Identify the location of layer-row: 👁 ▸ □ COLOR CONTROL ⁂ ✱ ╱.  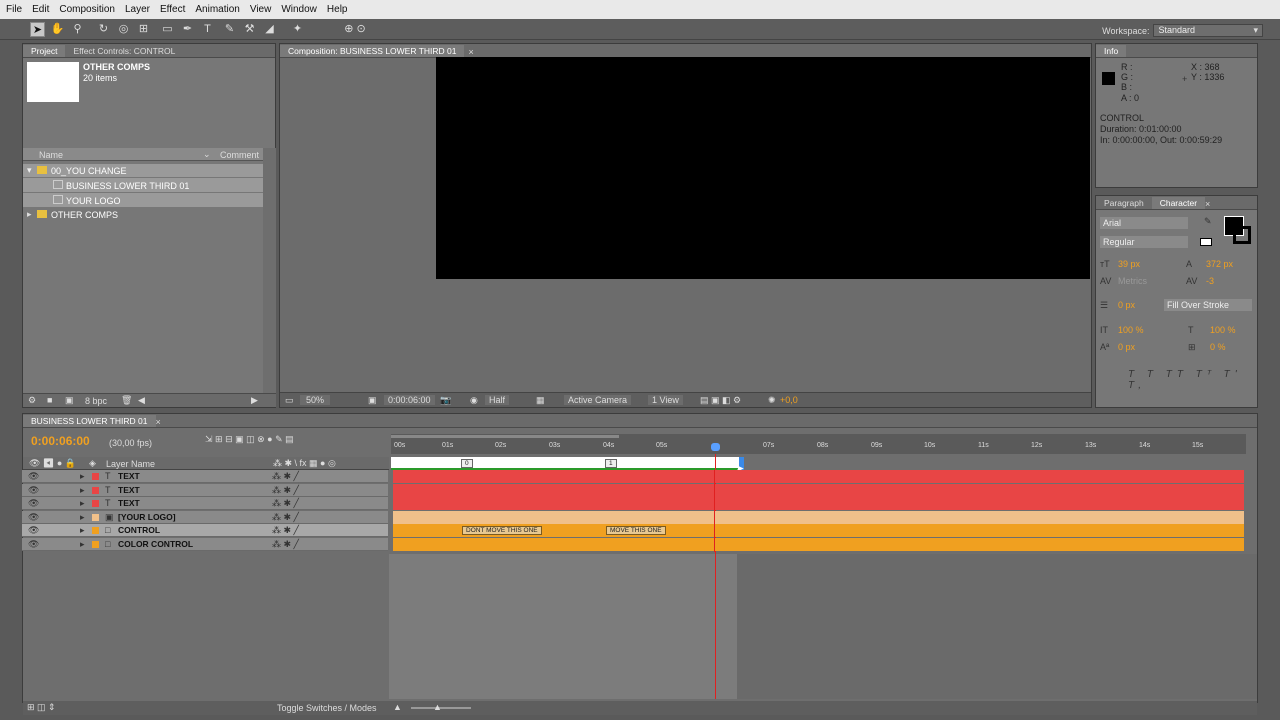
(205, 544).